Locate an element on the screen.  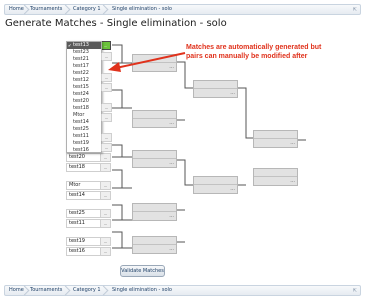
validate-matches-button: Validate Matches is located at coordinates (142, 271).